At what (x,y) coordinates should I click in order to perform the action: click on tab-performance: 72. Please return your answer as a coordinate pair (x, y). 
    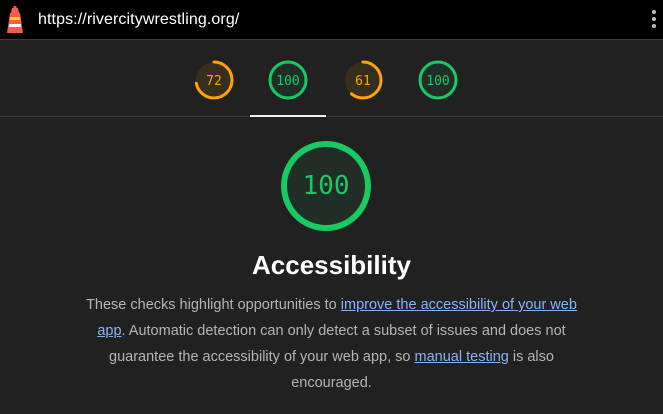
    Looking at the image, I should click on (214, 78).